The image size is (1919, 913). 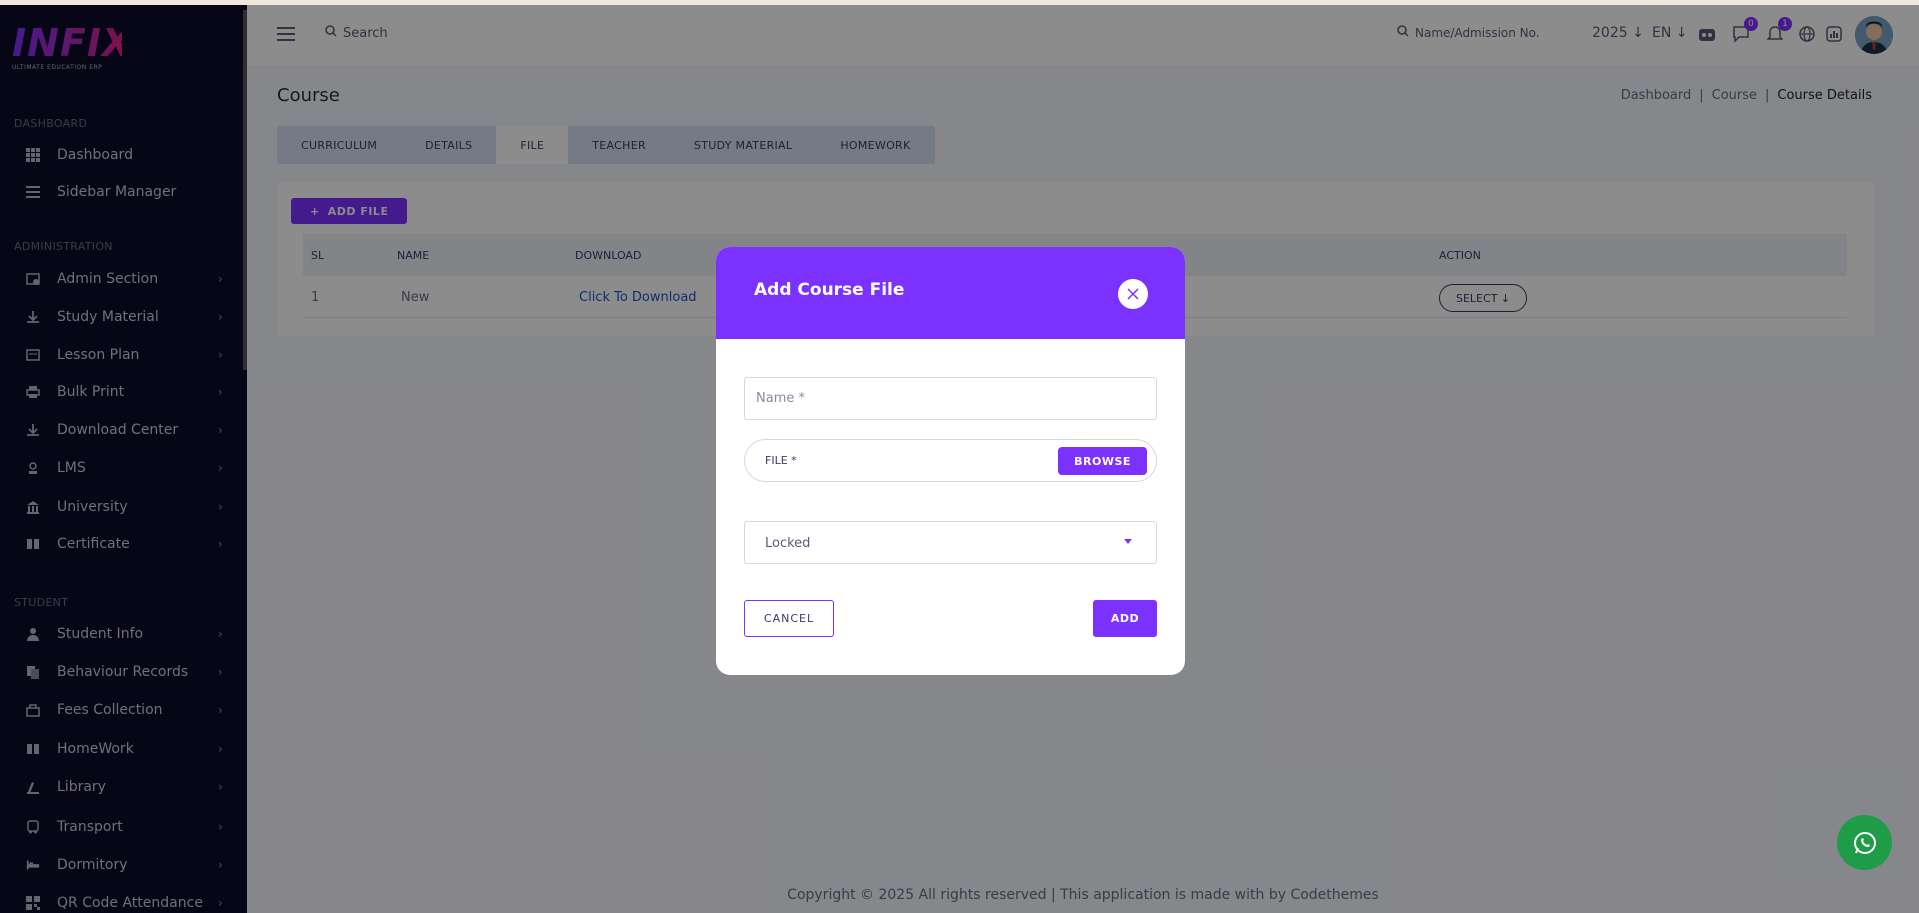 What do you see at coordinates (1864, 842) in the screenshot?
I see `whatsapp-icon` at bounding box center [1864, 842].